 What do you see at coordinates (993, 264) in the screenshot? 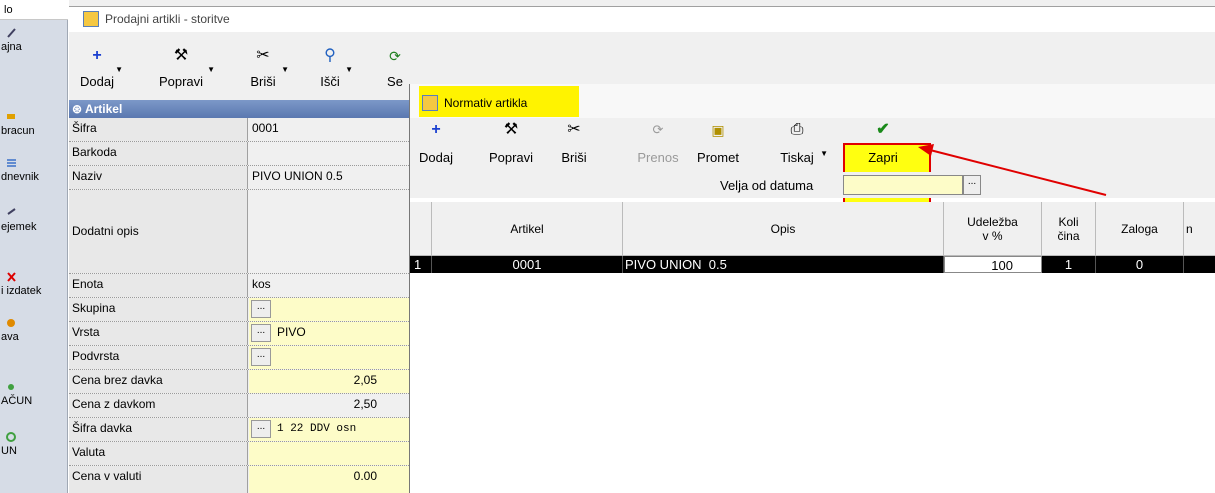
I see `grid-cell-udelezba: 100` at bounding box center [993, 264].